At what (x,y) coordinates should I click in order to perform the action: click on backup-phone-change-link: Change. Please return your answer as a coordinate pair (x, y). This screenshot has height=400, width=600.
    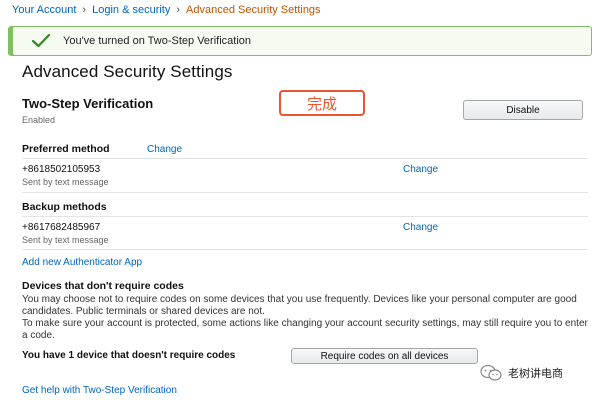
    Looking at the image, I should click on (420, 227).